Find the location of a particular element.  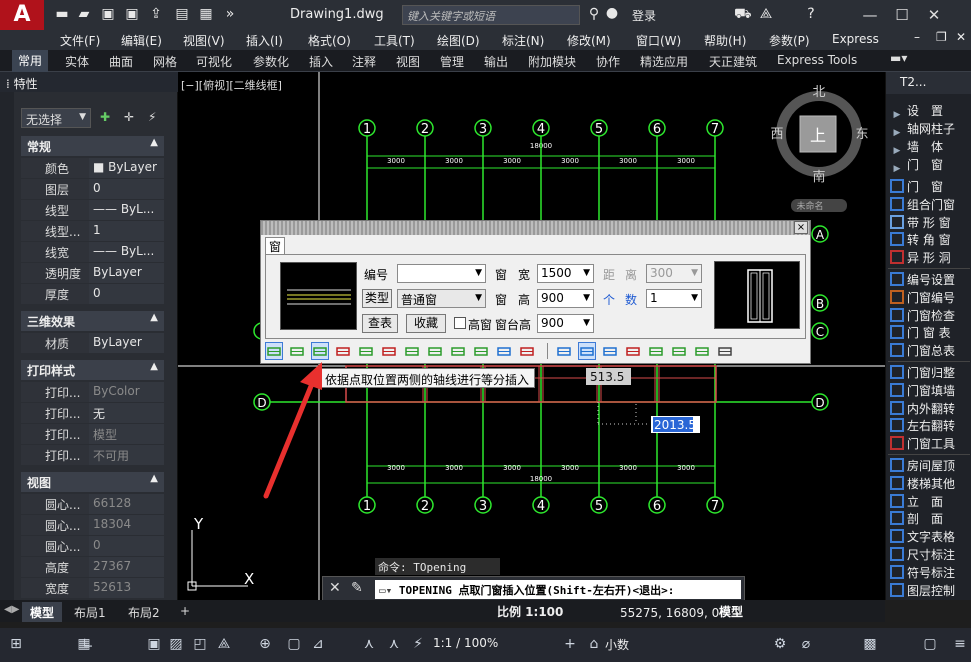

tab-tangent: 天正建筑 is located at coordinates (733, 61).